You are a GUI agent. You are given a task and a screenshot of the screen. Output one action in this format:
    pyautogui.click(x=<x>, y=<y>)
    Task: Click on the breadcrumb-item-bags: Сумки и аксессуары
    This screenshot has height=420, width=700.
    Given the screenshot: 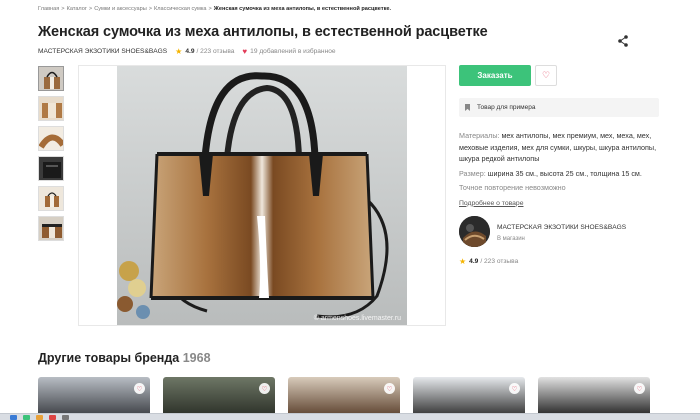 What is the action you would take?
    pyautogui.click(x=120, y=9)
    